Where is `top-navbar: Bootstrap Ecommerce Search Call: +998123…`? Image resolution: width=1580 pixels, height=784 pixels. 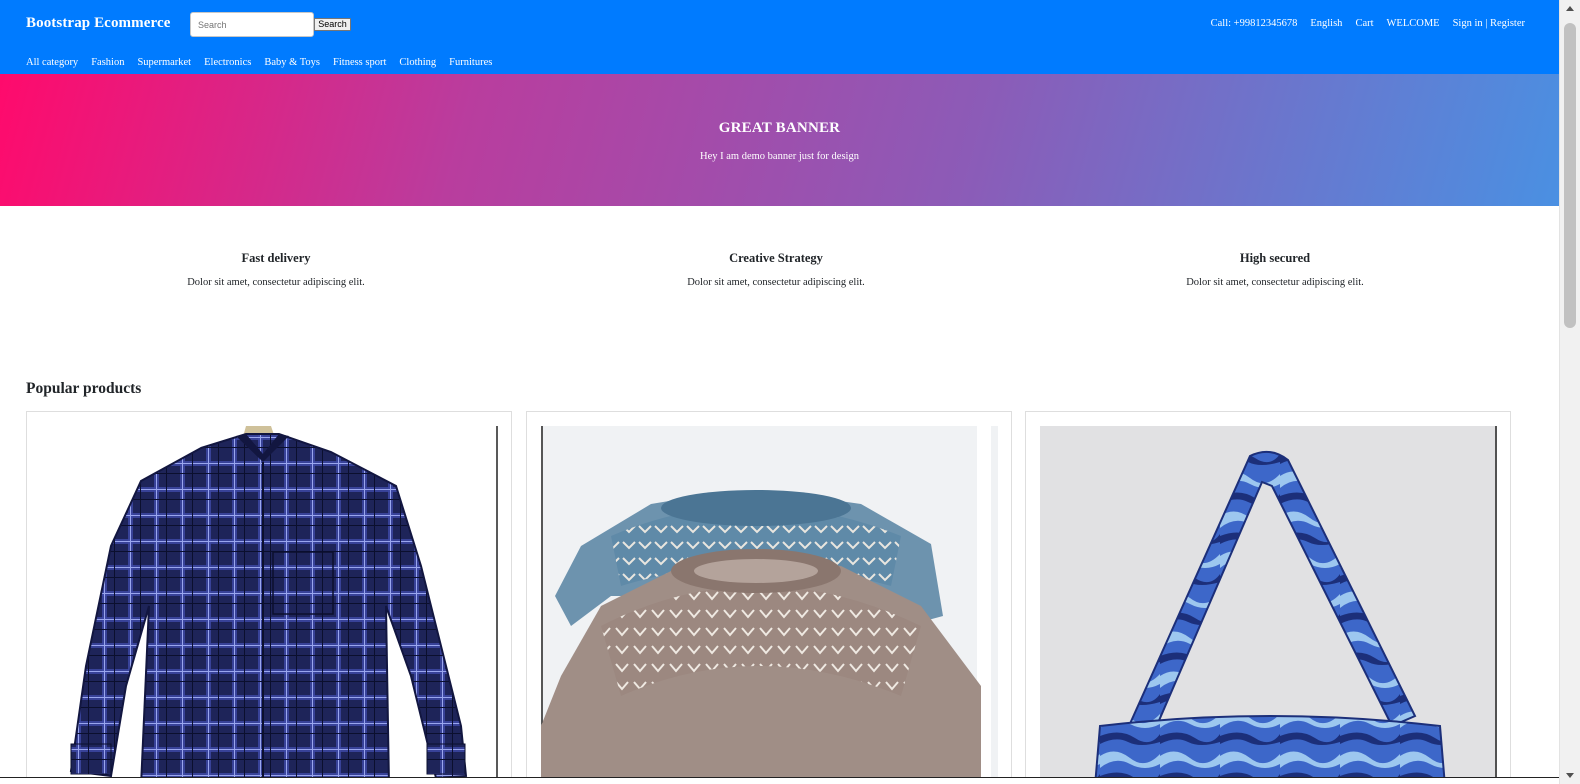 top-navbar: Bootstrap Ecommerce Search Call: +998123… is located at coordinates (779, 37).